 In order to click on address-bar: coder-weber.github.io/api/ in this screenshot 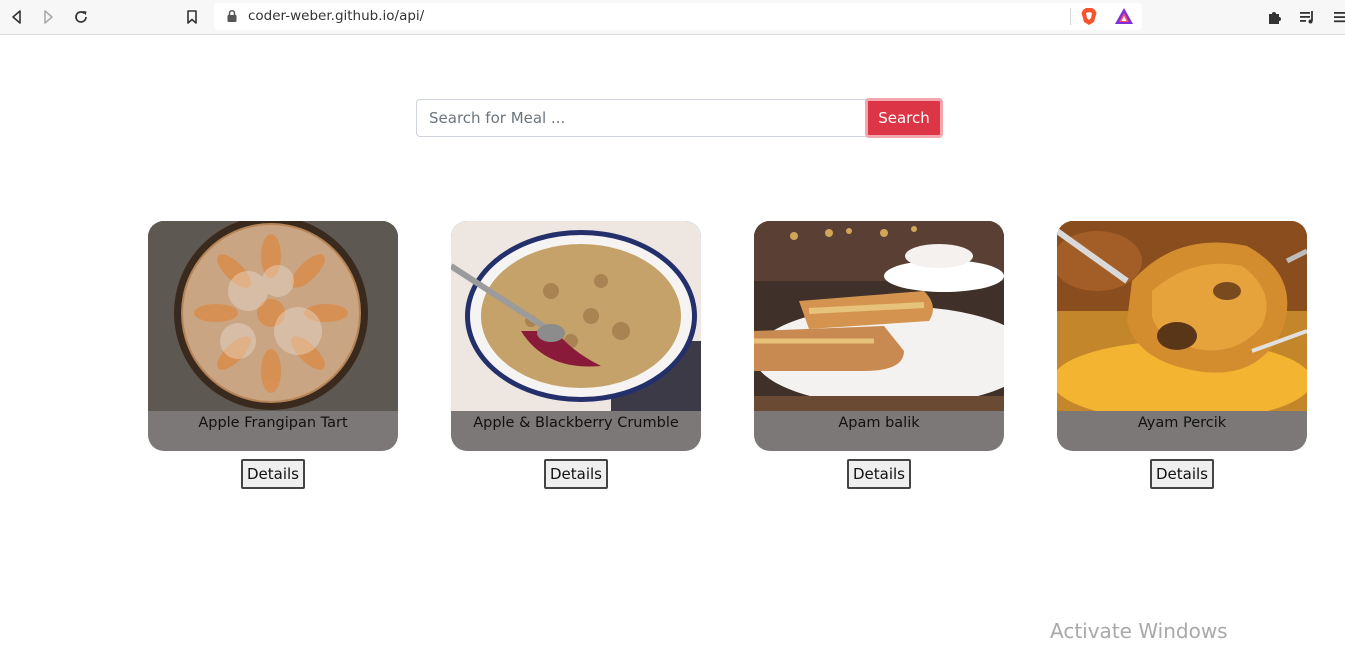, I will do `click(678, 16)`.